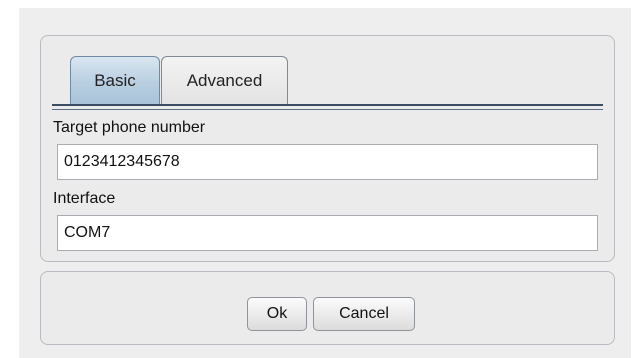  I want to click on tab-divider-secondary, so click(327, 109).